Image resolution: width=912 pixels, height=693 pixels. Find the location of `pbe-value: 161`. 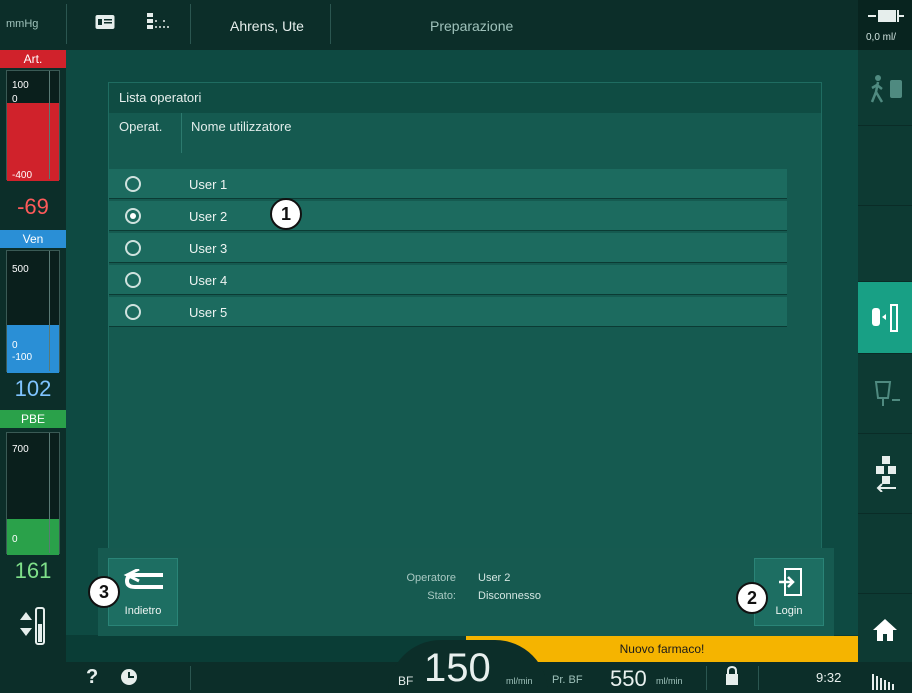

pbe-value: 161 is located at coordinates (33, 571).